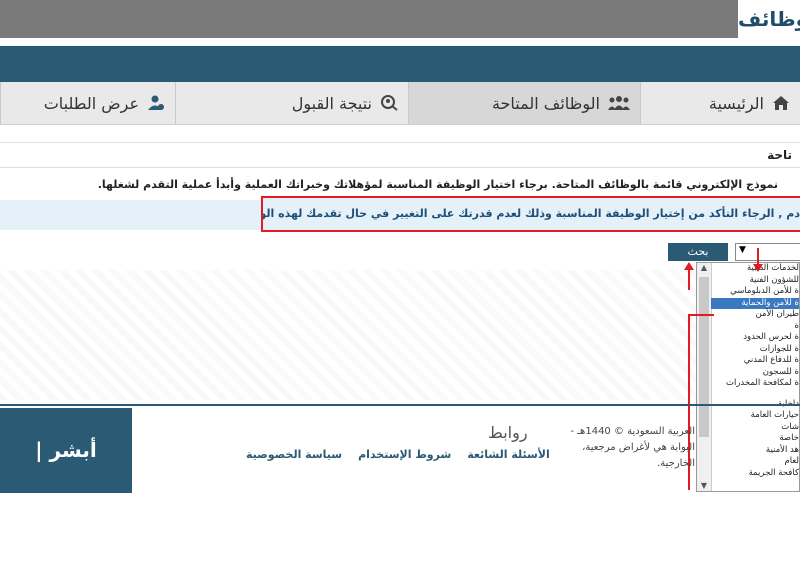 Image resolution: width=800 pixels, height=578 pixels. What do you see at coordinates (400, 155) in the screenshot?
I see `section-title: تاحة` at bounding box center [400, 155].